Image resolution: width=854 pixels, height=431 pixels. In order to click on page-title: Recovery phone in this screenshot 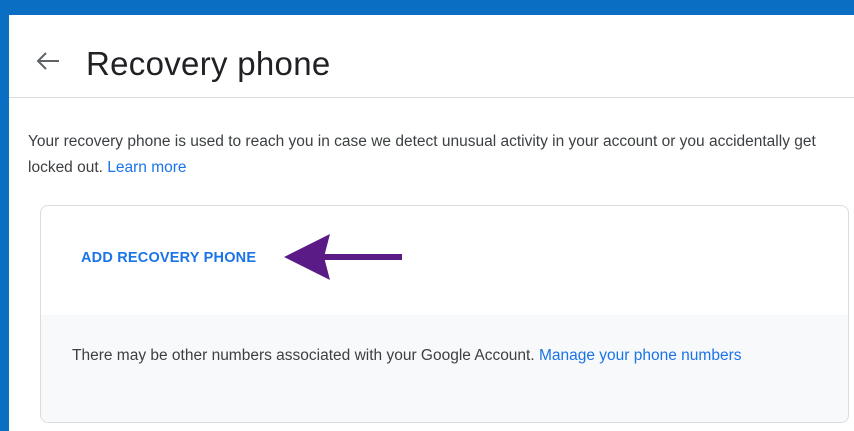, I will do `click(208, 63)`.